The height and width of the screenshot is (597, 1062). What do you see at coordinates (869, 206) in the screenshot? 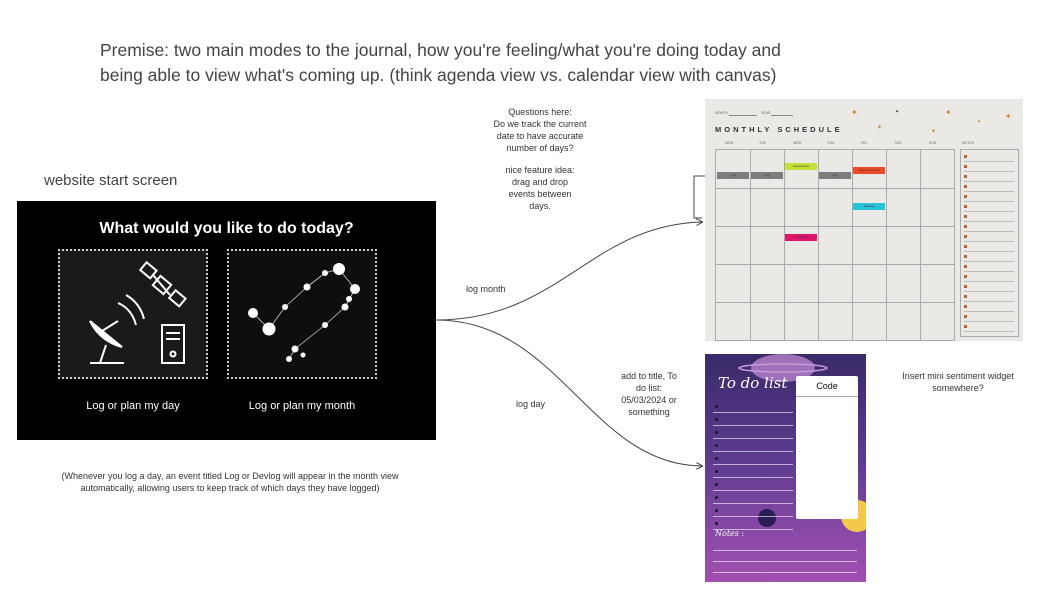
I see `calendar-event: Meeting` at bounding box center [869, 206].